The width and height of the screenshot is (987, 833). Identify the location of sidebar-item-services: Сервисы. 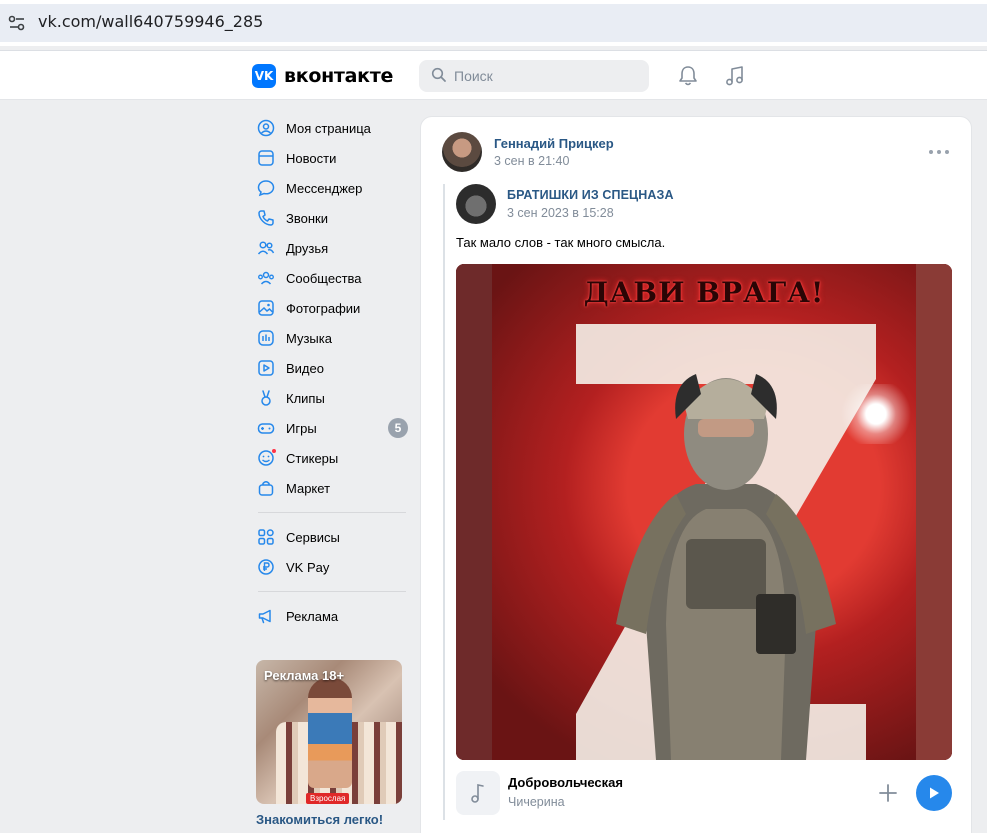
(332, 537).